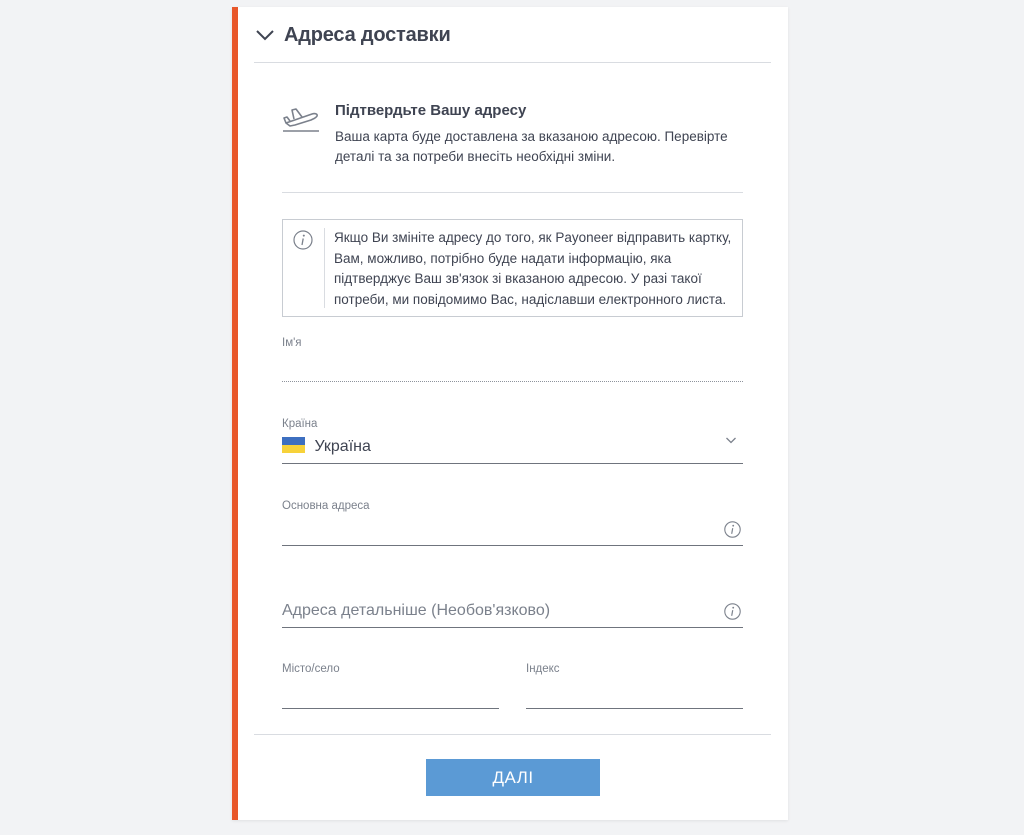  I want to click on country-underline, so click(512, 463).